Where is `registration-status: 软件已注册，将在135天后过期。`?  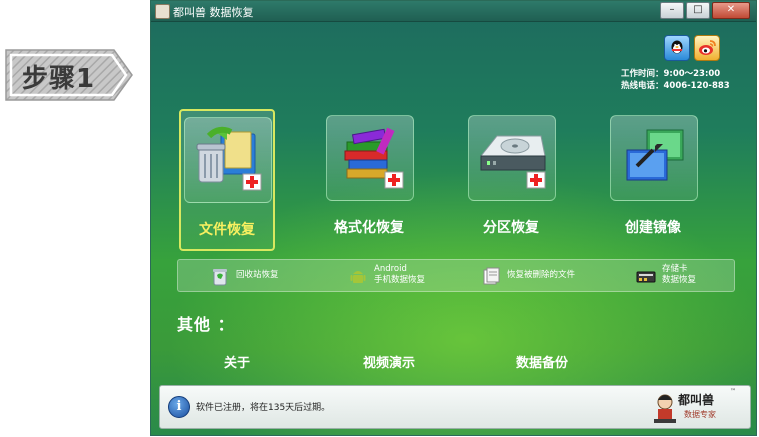
registration-status: 软件已注册，将在135天后过期。 is located at coordinates (263, 408).